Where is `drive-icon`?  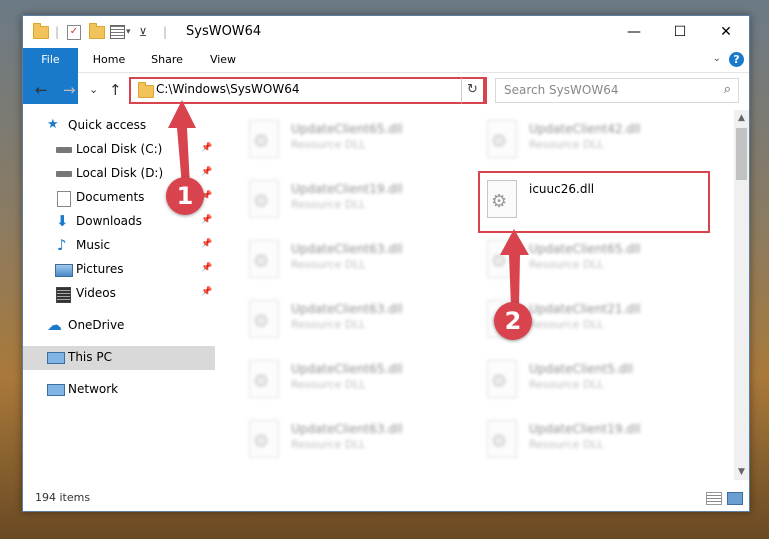
drive-icon is located at coordinates (64, 174).